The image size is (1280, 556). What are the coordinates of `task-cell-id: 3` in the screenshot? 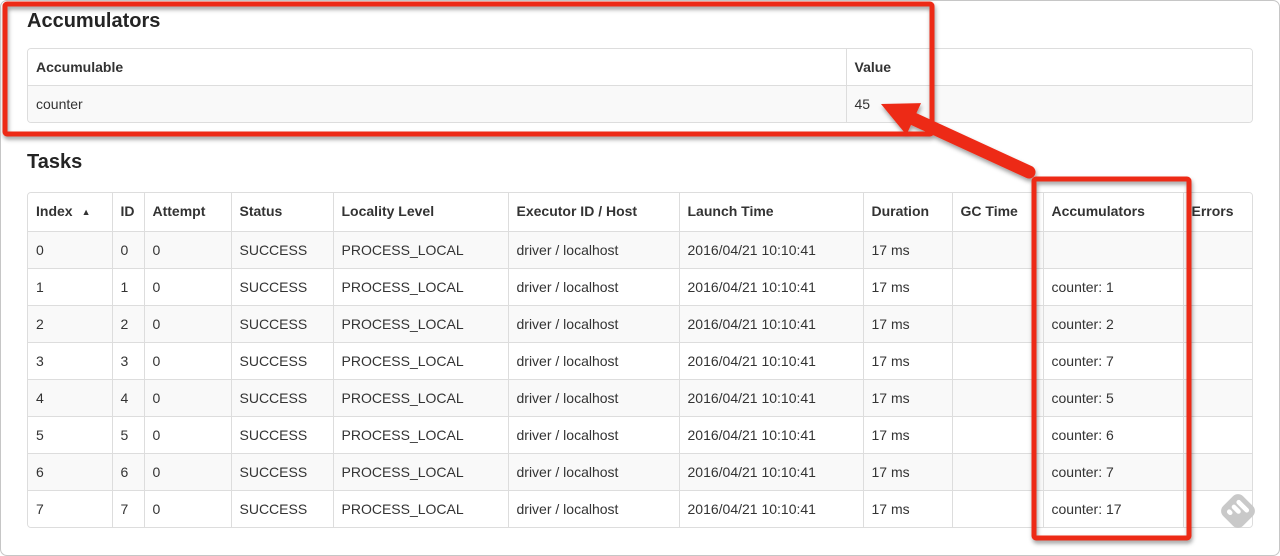 It's located at (127, 361).